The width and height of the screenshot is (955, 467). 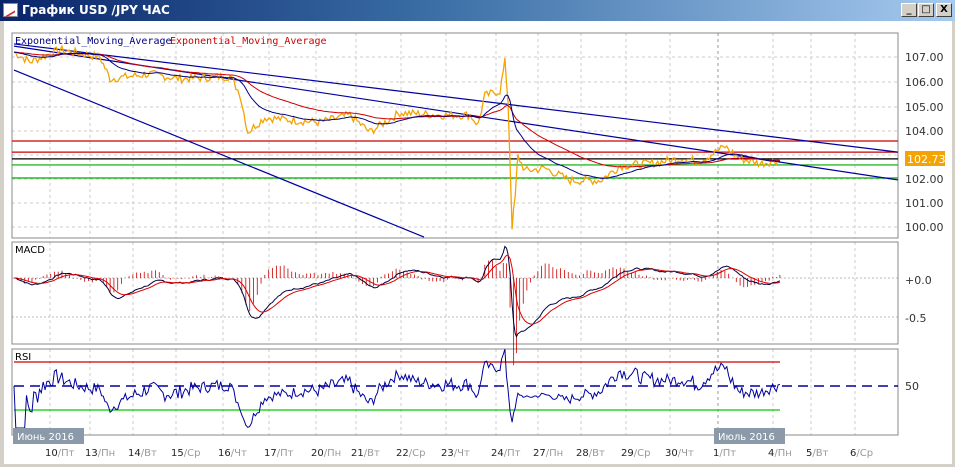 What do you see at coordinates (397, 389) in the screenshot?
I see `rsi-line` at bounding box center [397, 389].